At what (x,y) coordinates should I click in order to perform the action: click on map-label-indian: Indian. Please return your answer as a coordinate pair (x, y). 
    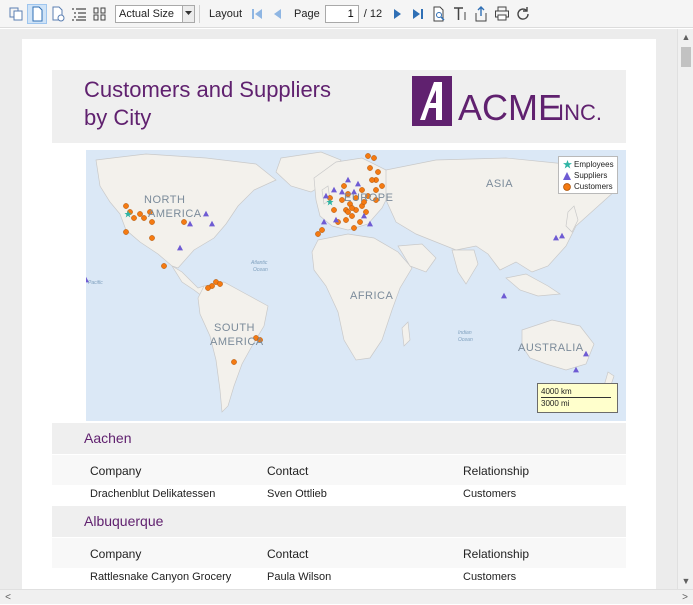
    Looking at the image, I should click on (465, 333).